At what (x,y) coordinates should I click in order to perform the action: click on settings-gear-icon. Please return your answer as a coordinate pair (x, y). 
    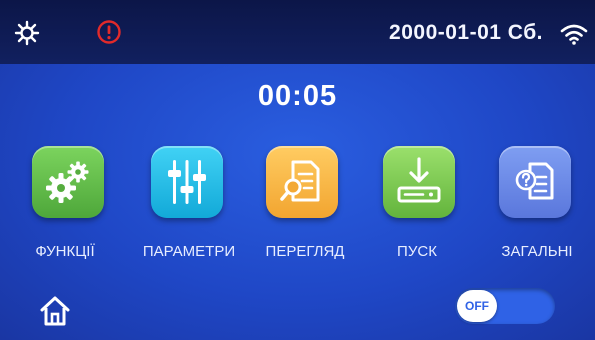
    Looking at the image, I should click on (27, 33).